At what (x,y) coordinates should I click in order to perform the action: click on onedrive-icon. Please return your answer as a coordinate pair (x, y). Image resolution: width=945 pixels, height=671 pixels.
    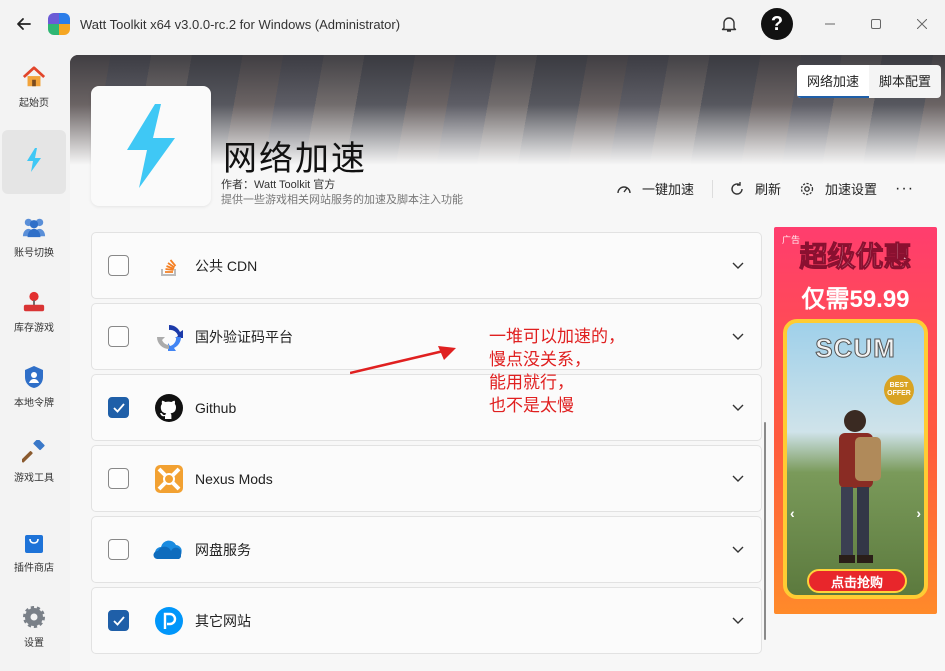
    Looking at the image, I should click on (169, 550).